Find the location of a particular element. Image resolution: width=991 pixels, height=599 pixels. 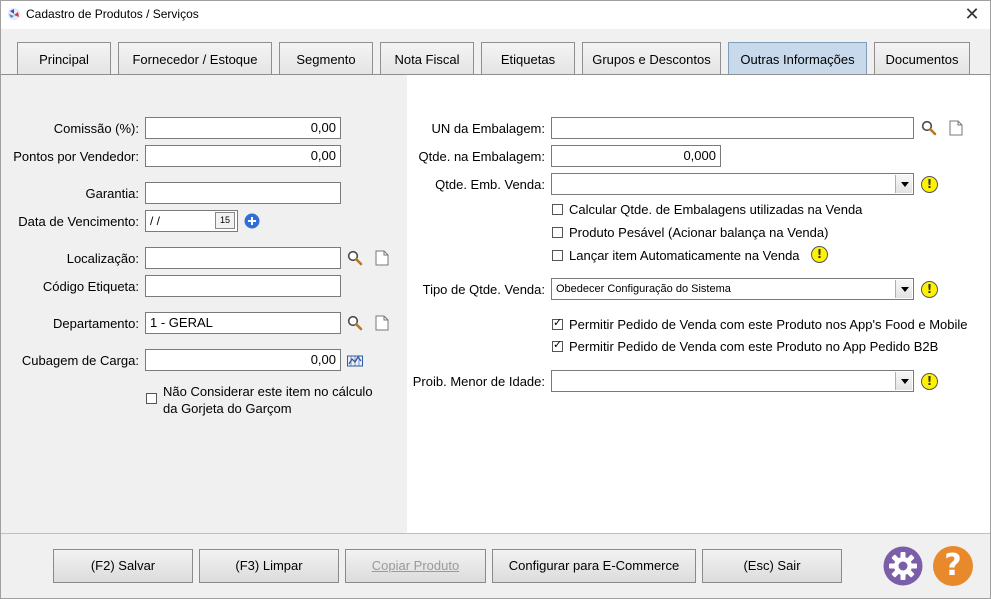

calcular-embalagens-checkbox is located at coordinates (557, 209).